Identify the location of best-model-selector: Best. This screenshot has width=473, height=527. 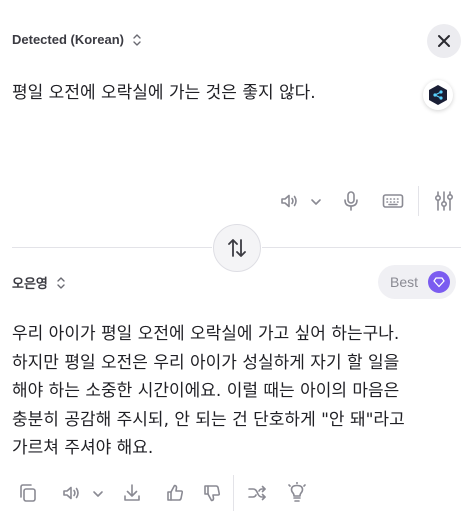
(417, 282).